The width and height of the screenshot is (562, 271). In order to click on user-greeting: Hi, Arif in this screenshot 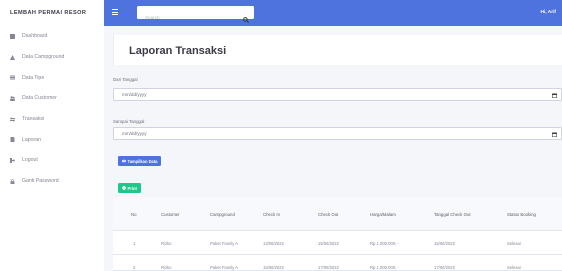, I will do `click(548, 12)`.